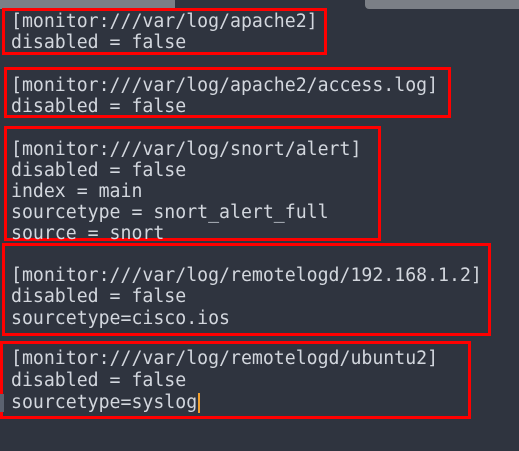 Image resolution: width=519 pixels, height=451 pixels. What do you see at coordinates (170, 212) in the screenshot?
I see `config-line: sourcetype = snort_alert_full` at bounding box center [170, 212].